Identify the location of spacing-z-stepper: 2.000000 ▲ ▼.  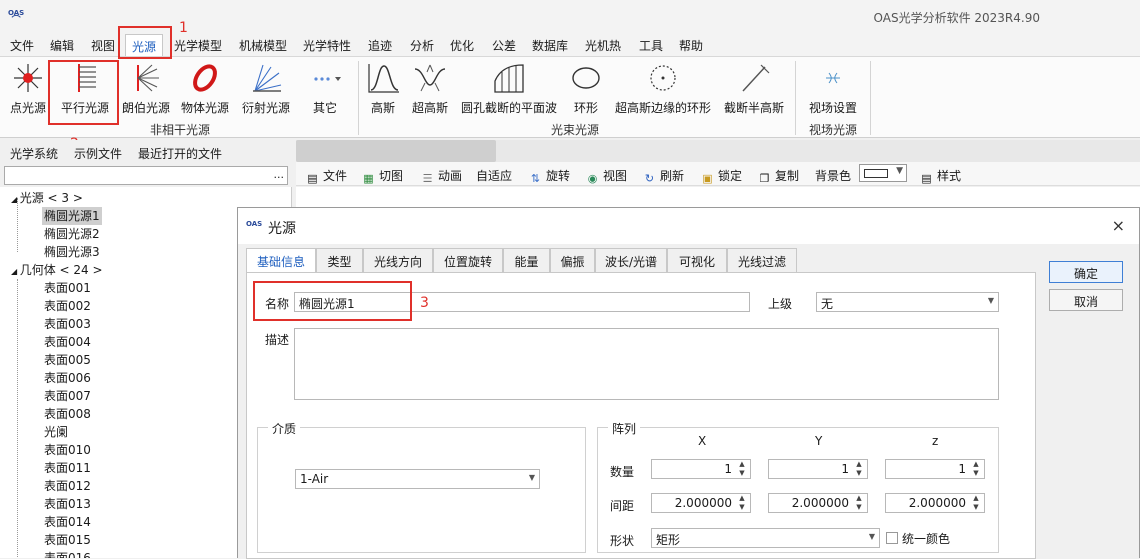
(935, 503).